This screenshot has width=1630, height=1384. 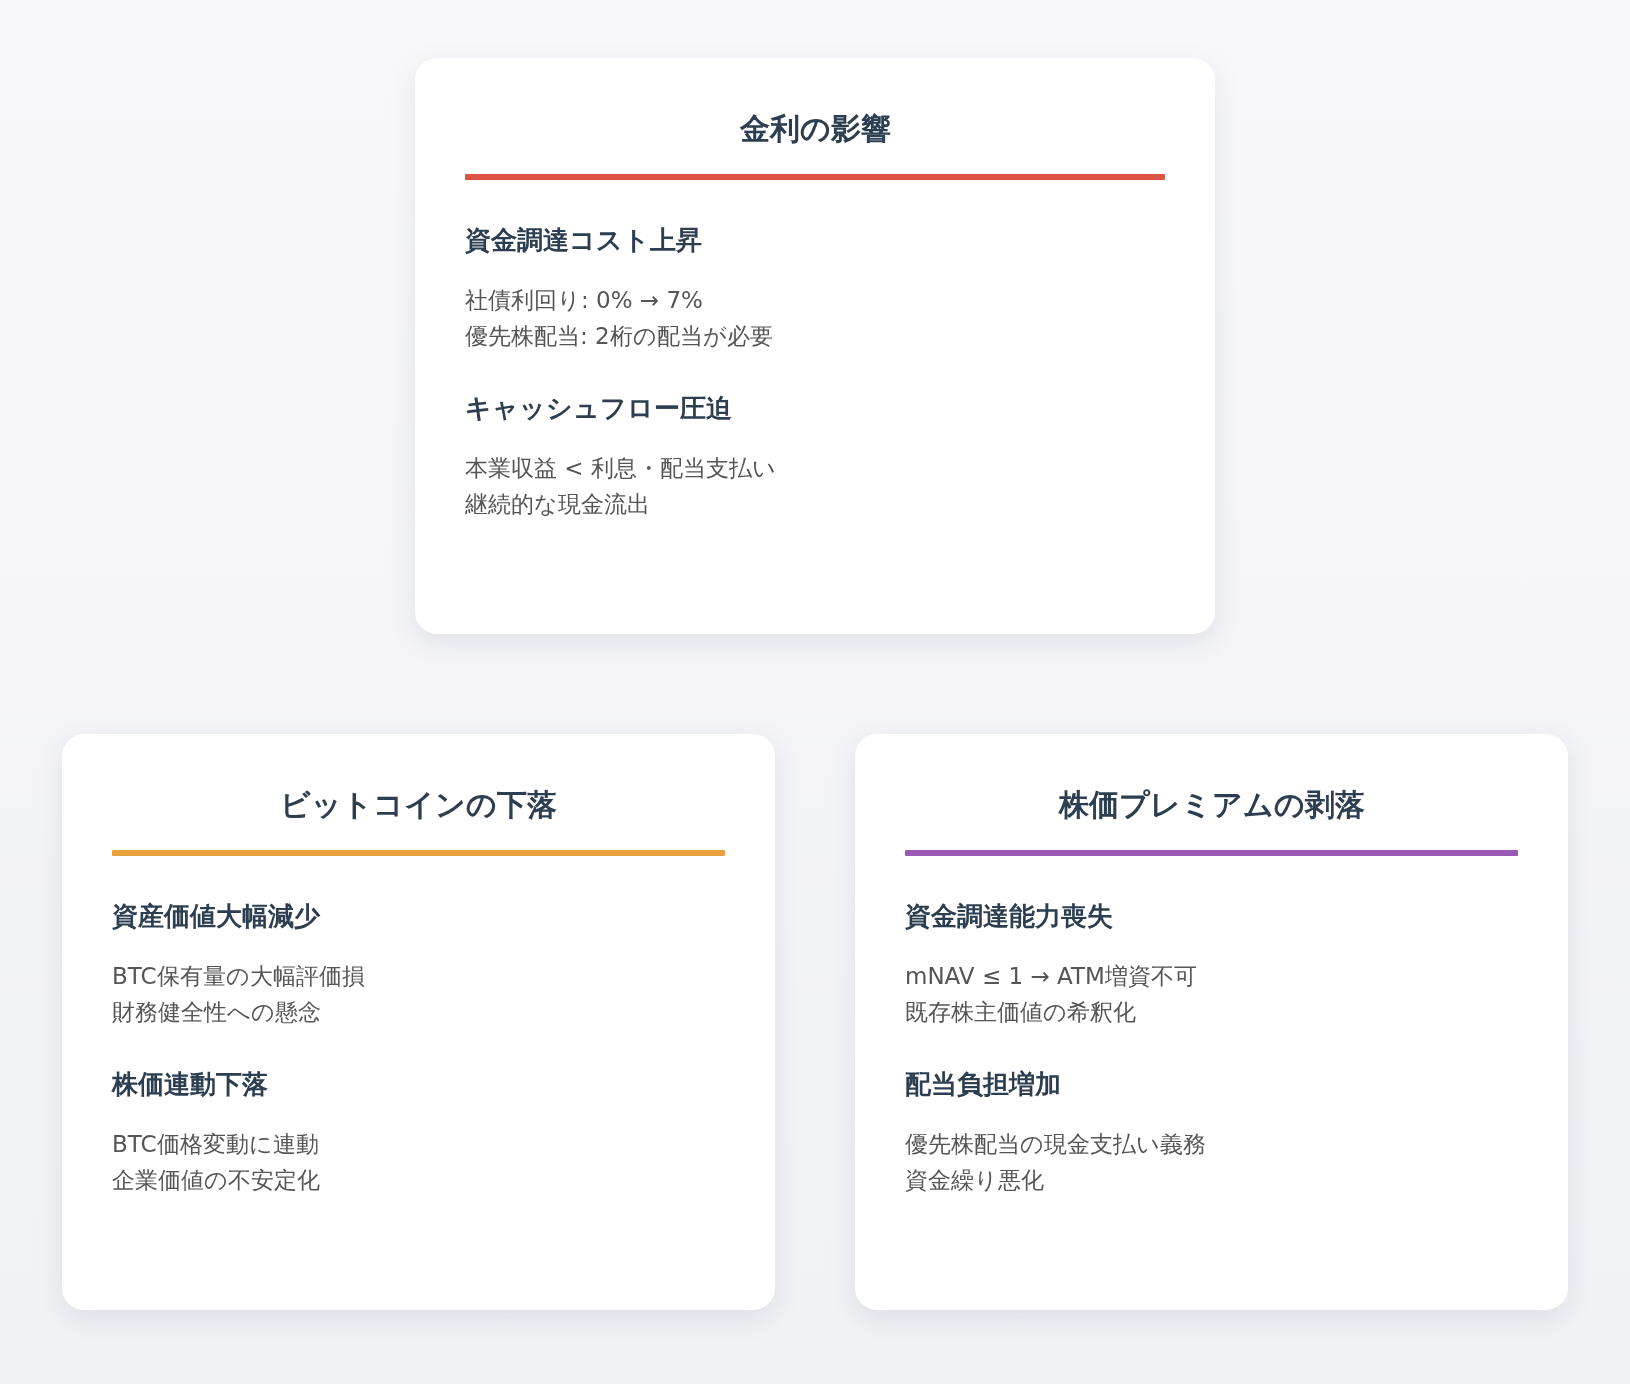 I want to click on body-text: 優先株配当: 2桁の配当が必要, so click(x=619, y=336).